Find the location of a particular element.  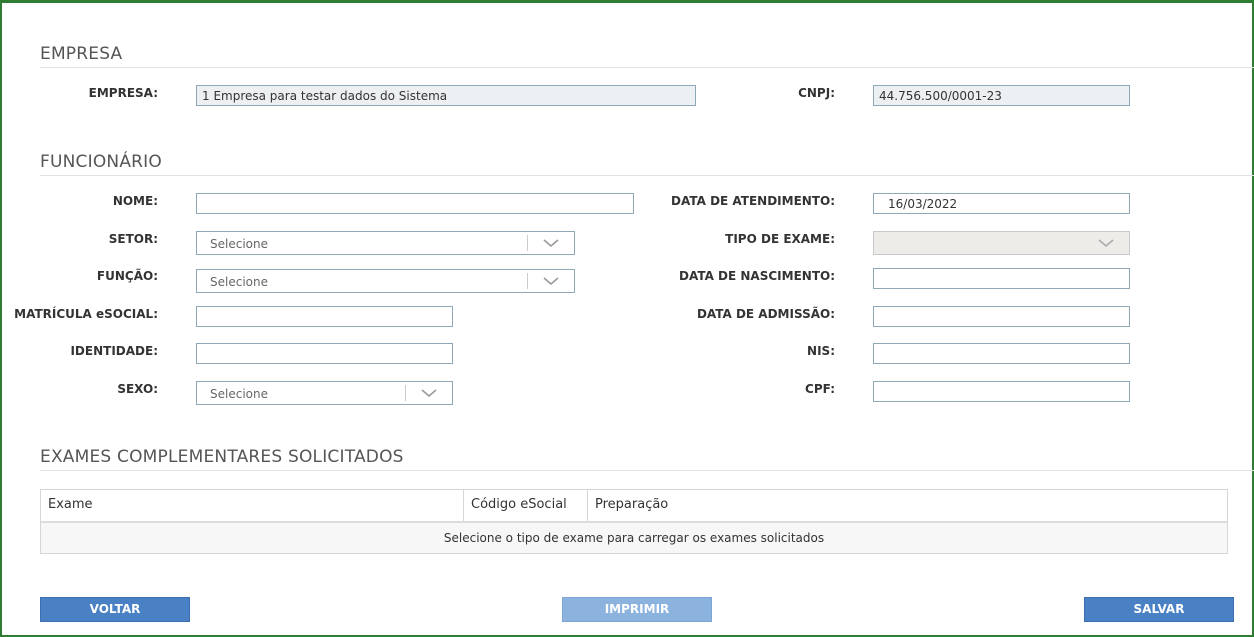

table-header: Exame Código eSocial Preparação is located at coordinates (634, 506).